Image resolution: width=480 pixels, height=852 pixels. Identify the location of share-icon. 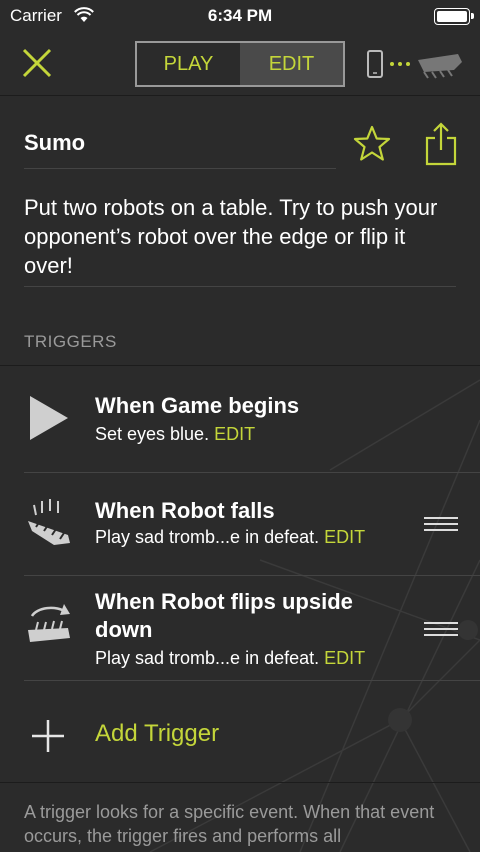
(441, 144).